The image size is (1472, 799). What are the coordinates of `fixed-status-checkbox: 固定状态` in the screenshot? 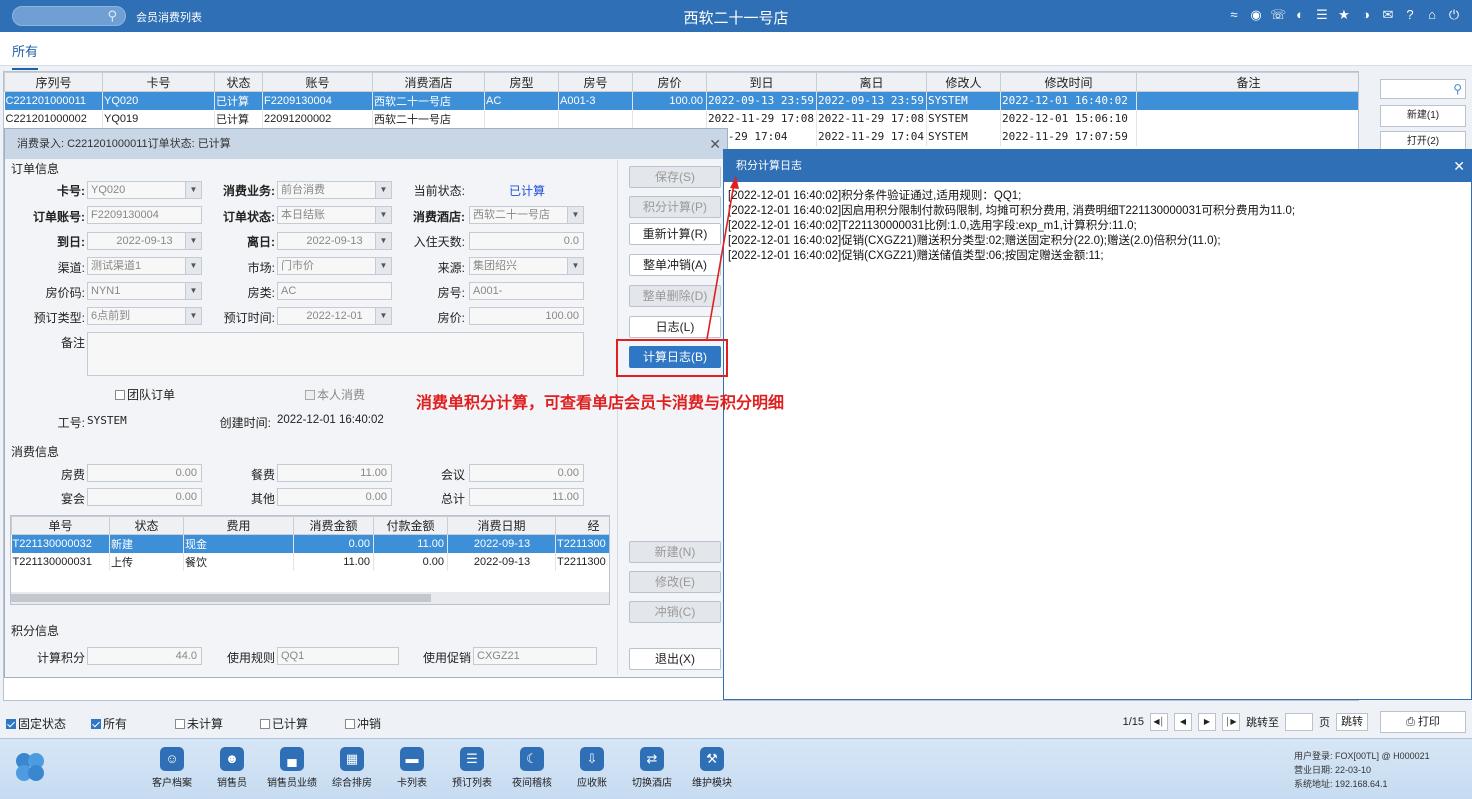 It's located at (36, 723).